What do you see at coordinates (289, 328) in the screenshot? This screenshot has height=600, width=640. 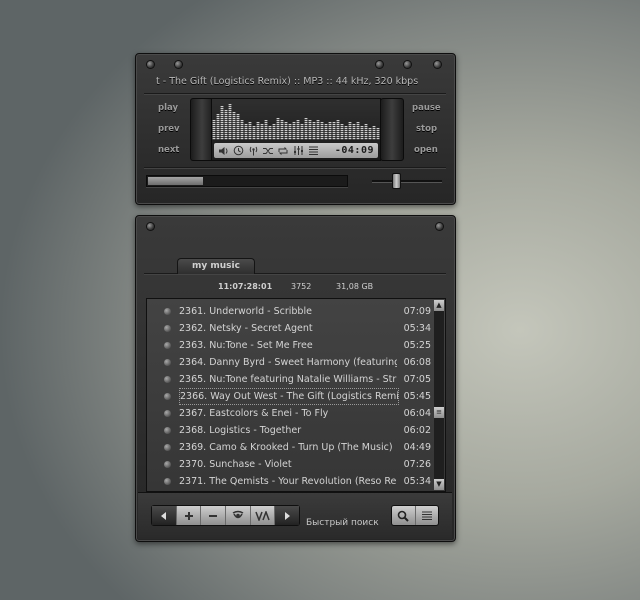 I see `track-row: 2362. Netsky - Secret Agent 05:34` at bounding box center [289, 328].